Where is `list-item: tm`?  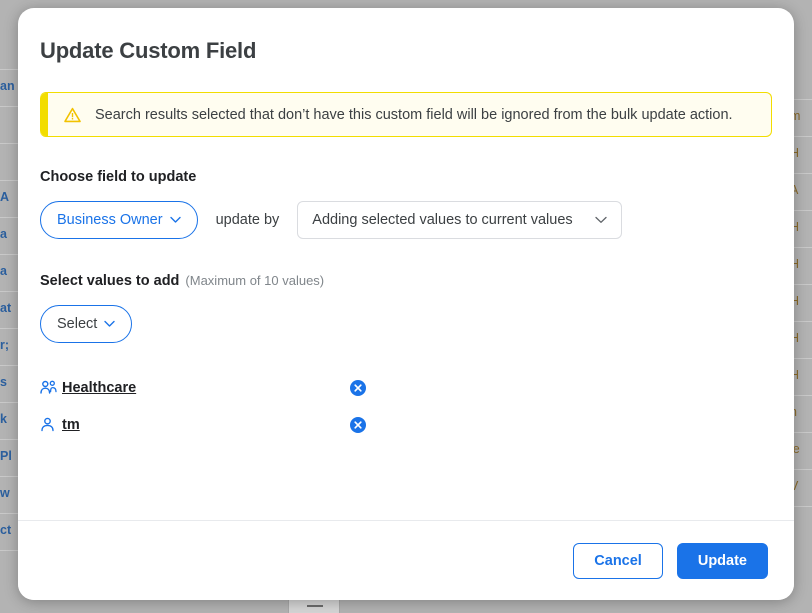
list-item: tm is located at coordinates (406, 424).